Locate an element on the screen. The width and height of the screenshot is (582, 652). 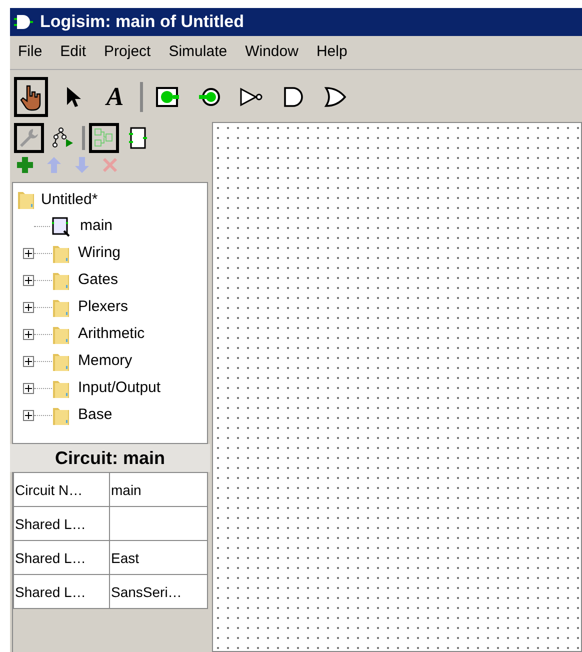
output-pin-icon is located at coordinates (210, 97).